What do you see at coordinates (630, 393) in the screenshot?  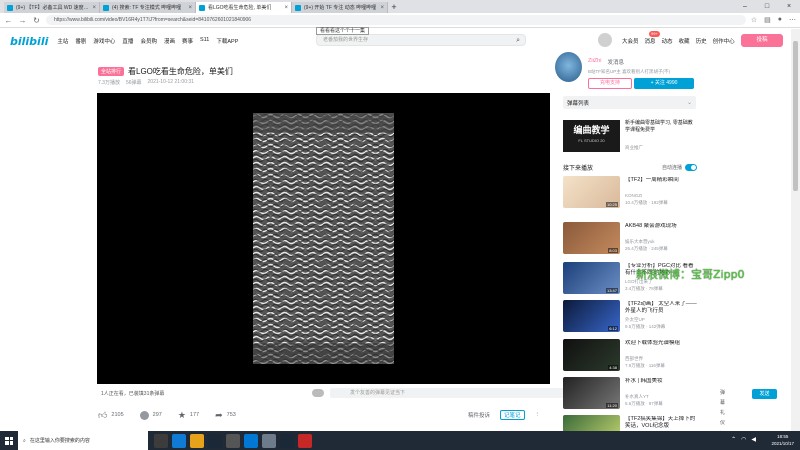 I see `rec-item-5: 11:20 补水 | 韩国美妆 补水真人YT 5.6万播放 · 97弹幕` at bounding box center [630, 393].